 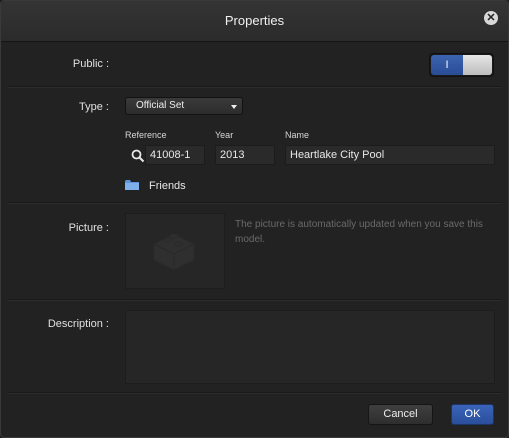 What do you see at coordinates (472, 414) in the screenshot?
I see `ok-button: OK` at bounding box center [472, 414].